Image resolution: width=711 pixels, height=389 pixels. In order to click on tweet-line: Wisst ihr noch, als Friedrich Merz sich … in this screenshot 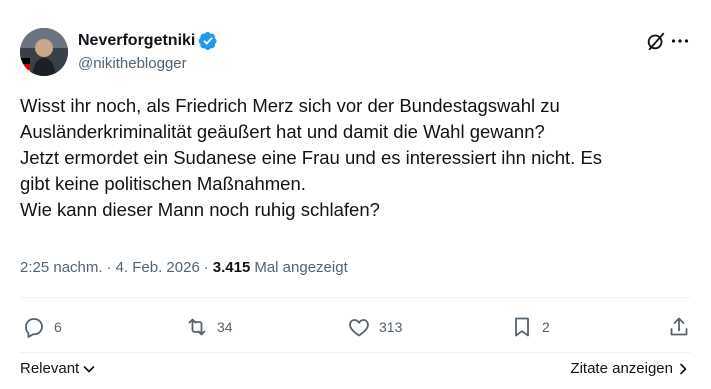, I will do `click(290, 105)`.